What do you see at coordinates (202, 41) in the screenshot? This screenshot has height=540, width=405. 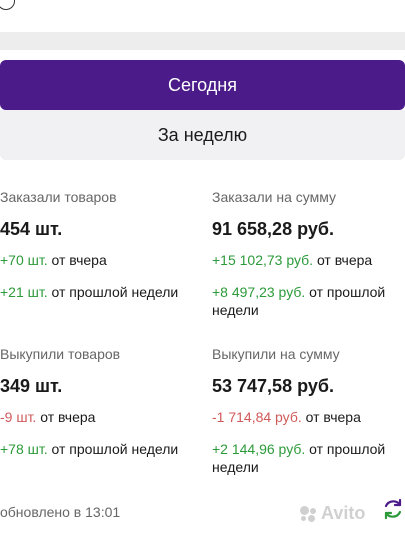 I see `divider-bar` at bounding box center [202, 41].